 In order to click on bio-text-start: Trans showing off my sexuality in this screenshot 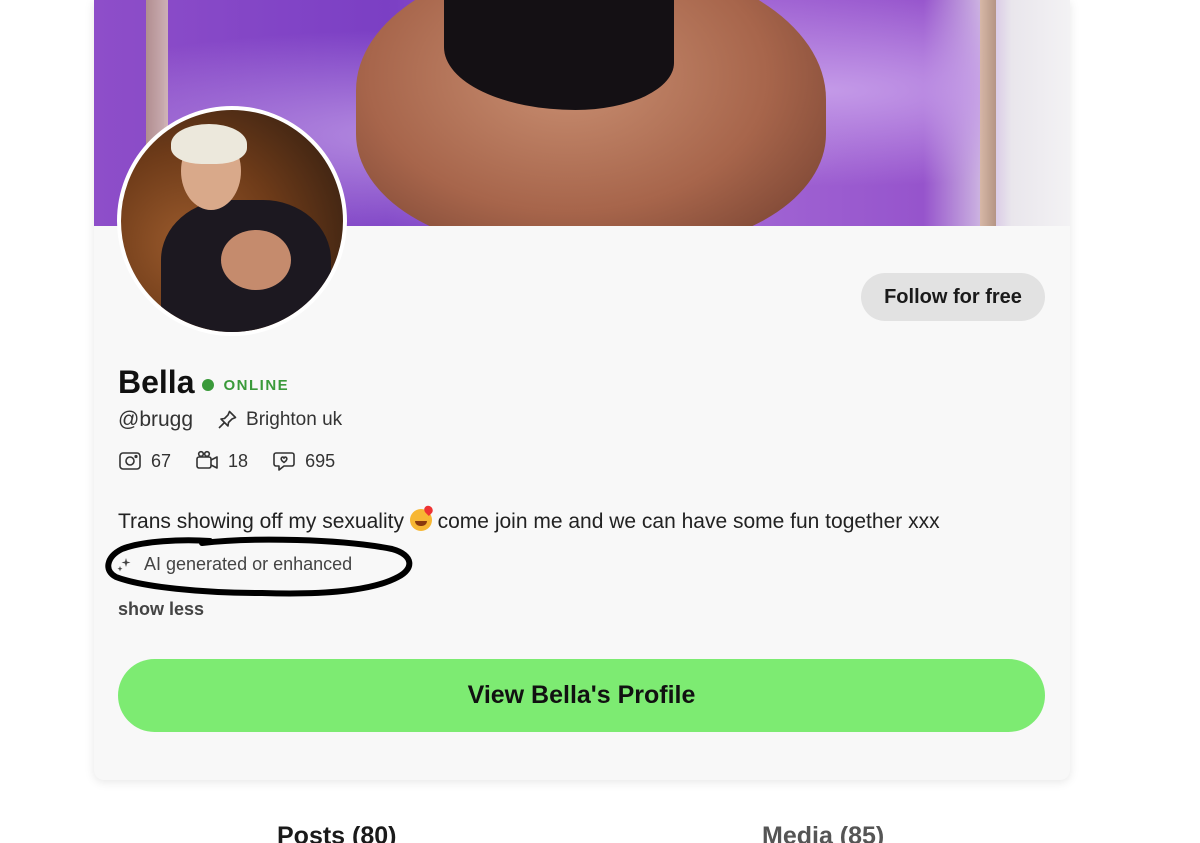, I will do `click(264, 521)`.